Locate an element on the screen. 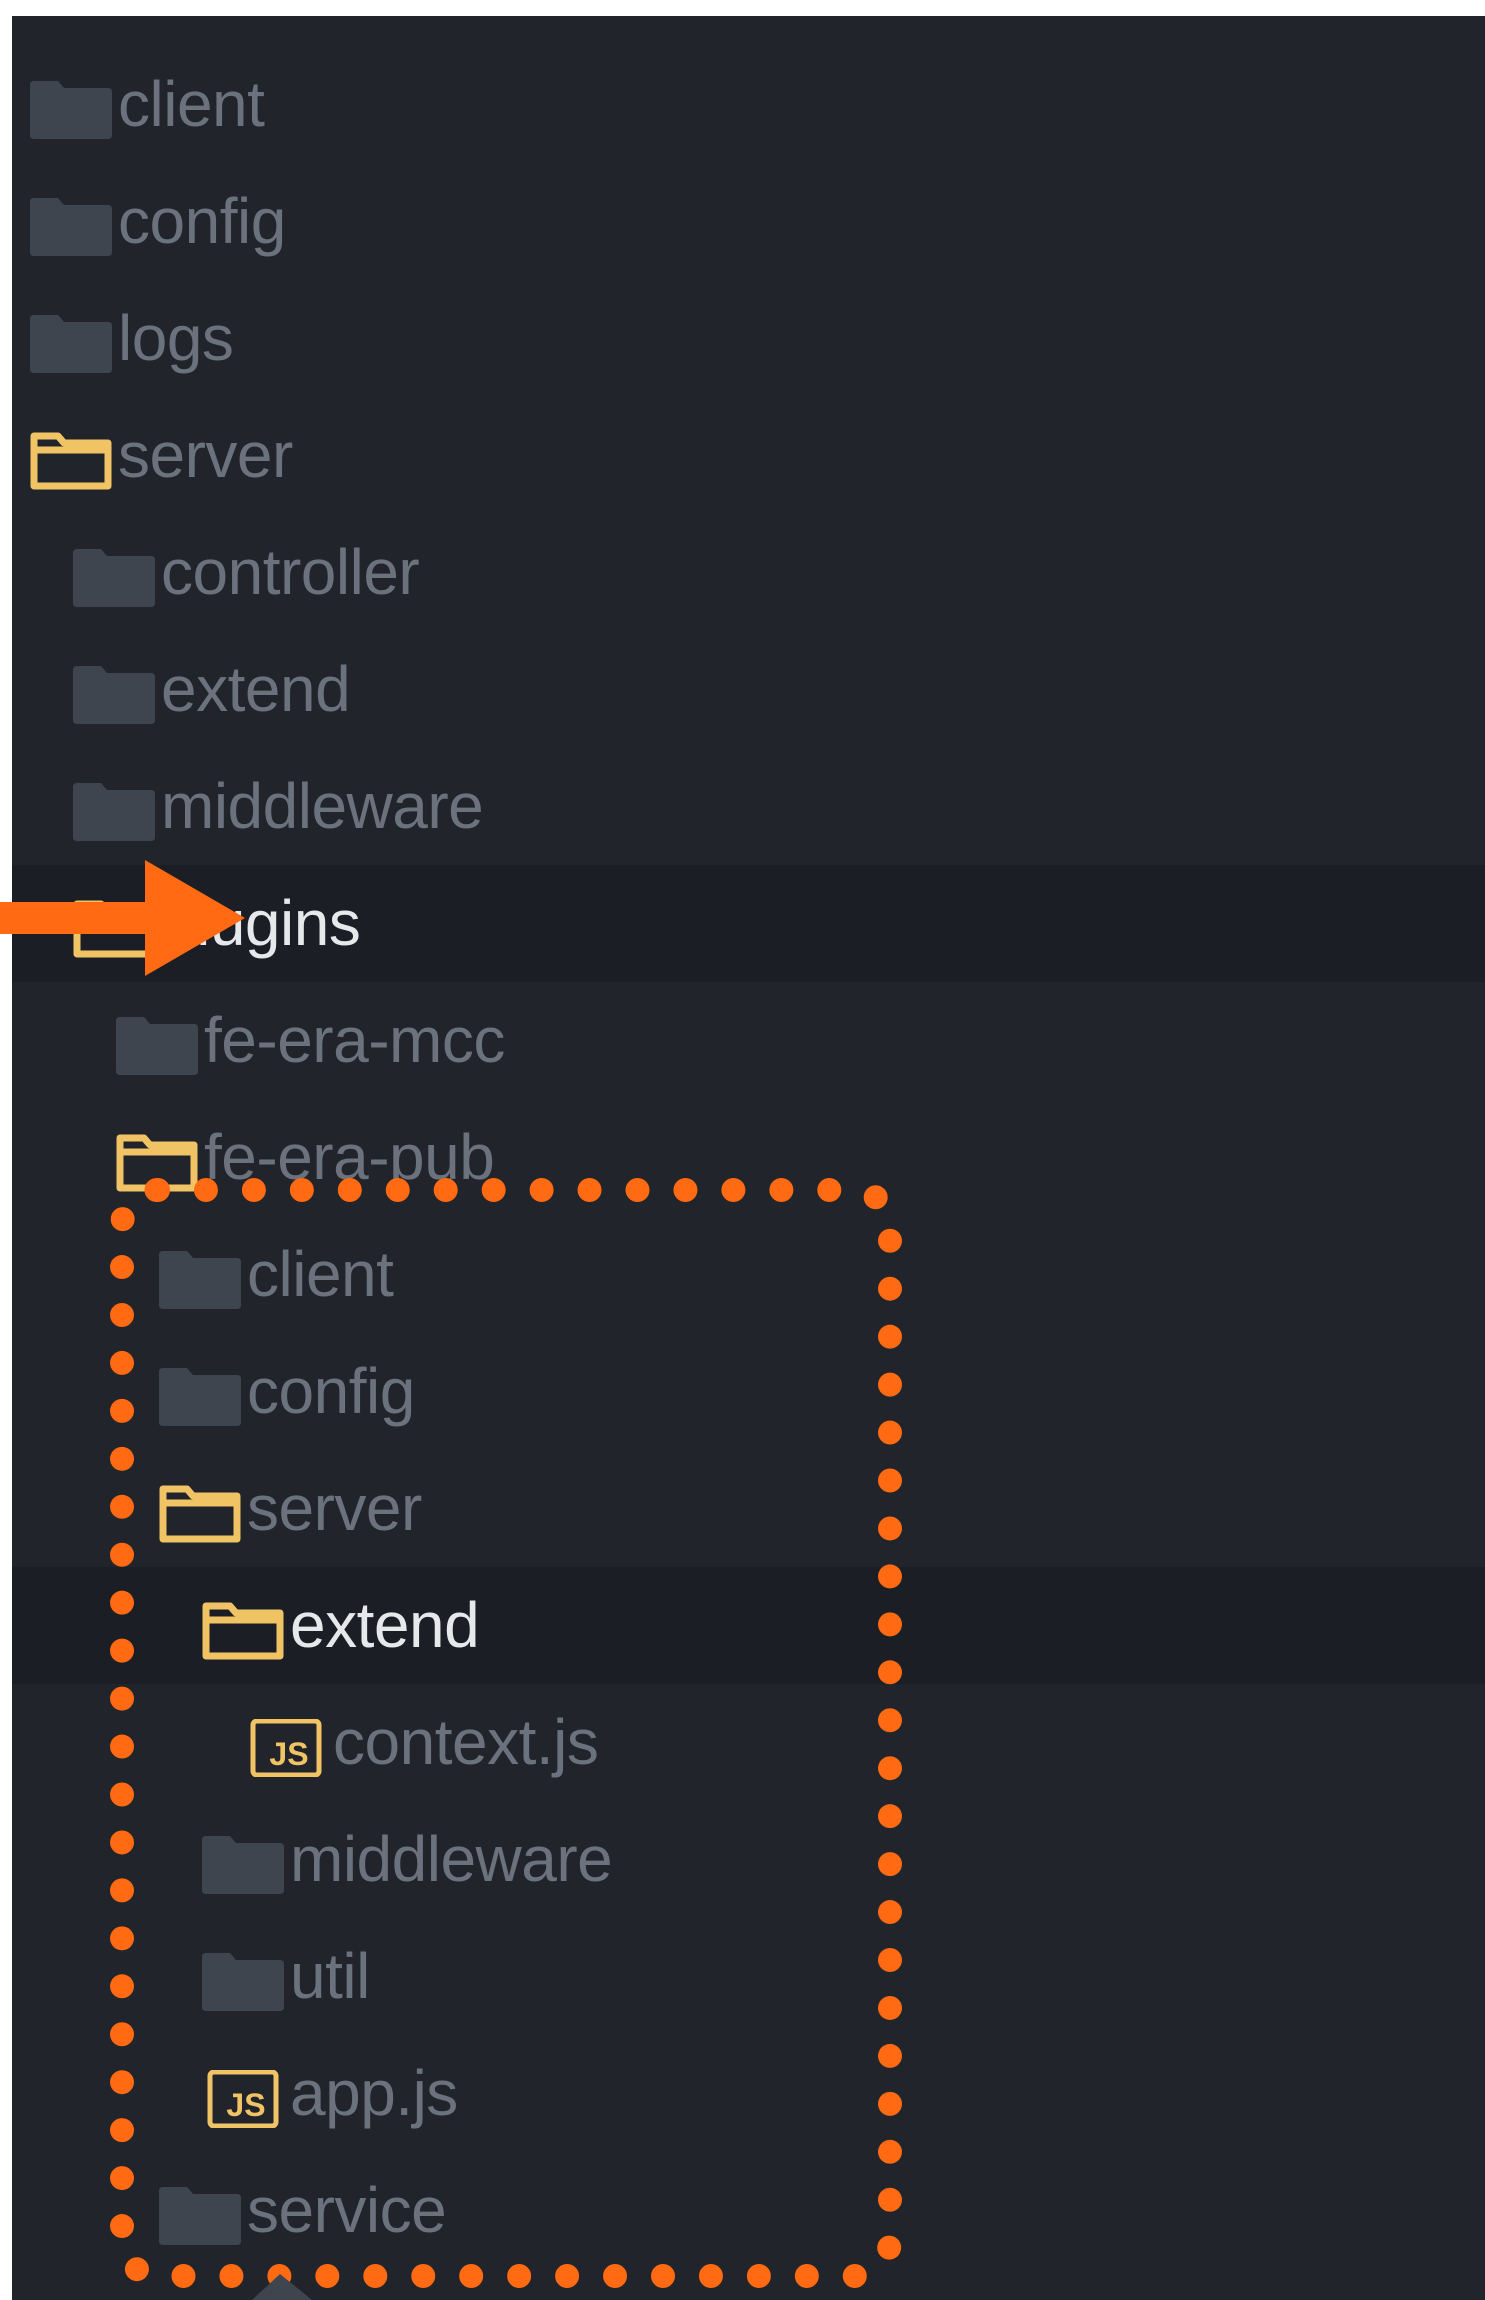 The height and width of the screenshot is (2300, 1485). tree-row-label: fe-era-mcc is located at coordinates (354, 1040).